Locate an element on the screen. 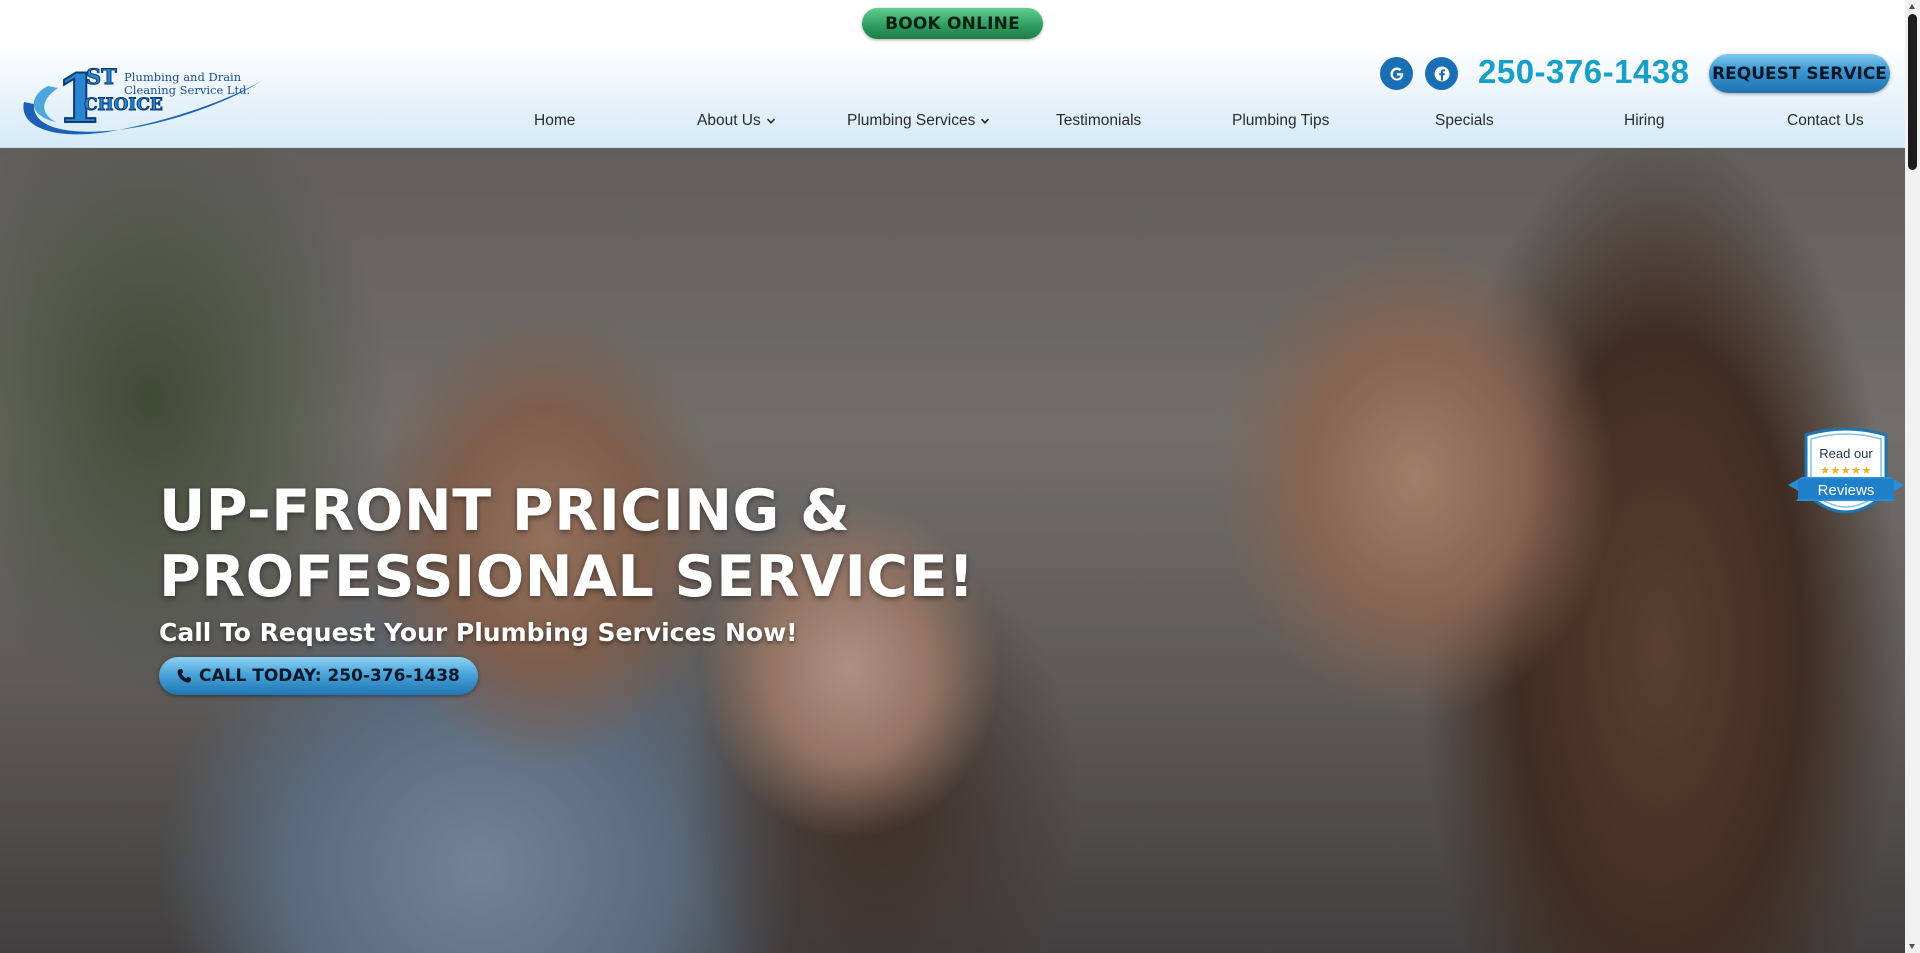 Image resolution: width=1920 pixels, height=953 pixels. hero-title: UP-FRONT PRICING & PROFESSIONAL SERVICE! is located at coordinates (567, 544).